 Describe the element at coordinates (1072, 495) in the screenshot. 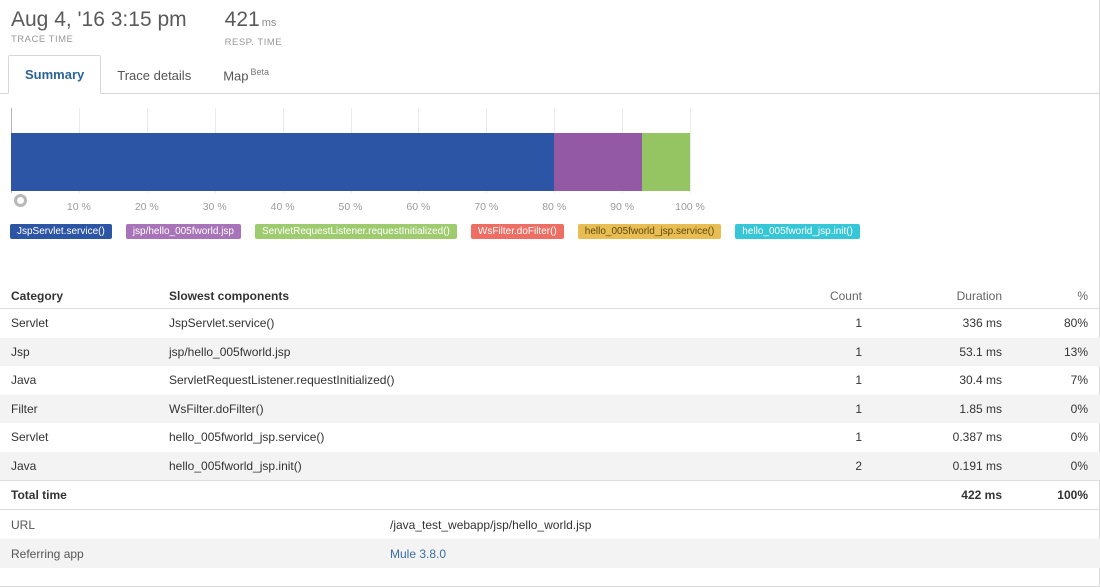

I see `total-percent: 100%` at that location.